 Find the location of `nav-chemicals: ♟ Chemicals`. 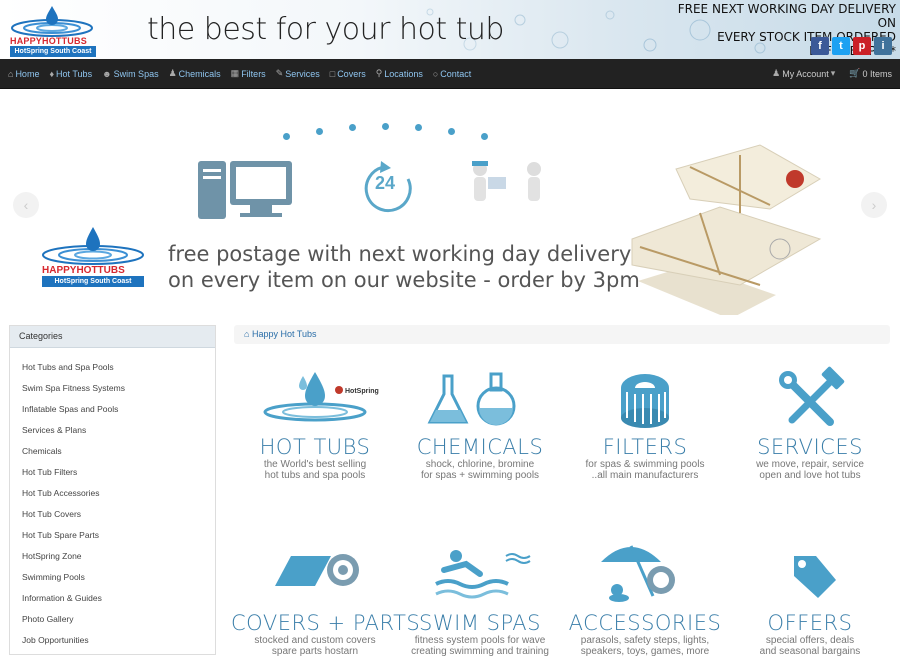

nav-chemicals: ♟ Chemicals is located at coordinates (195, 73).